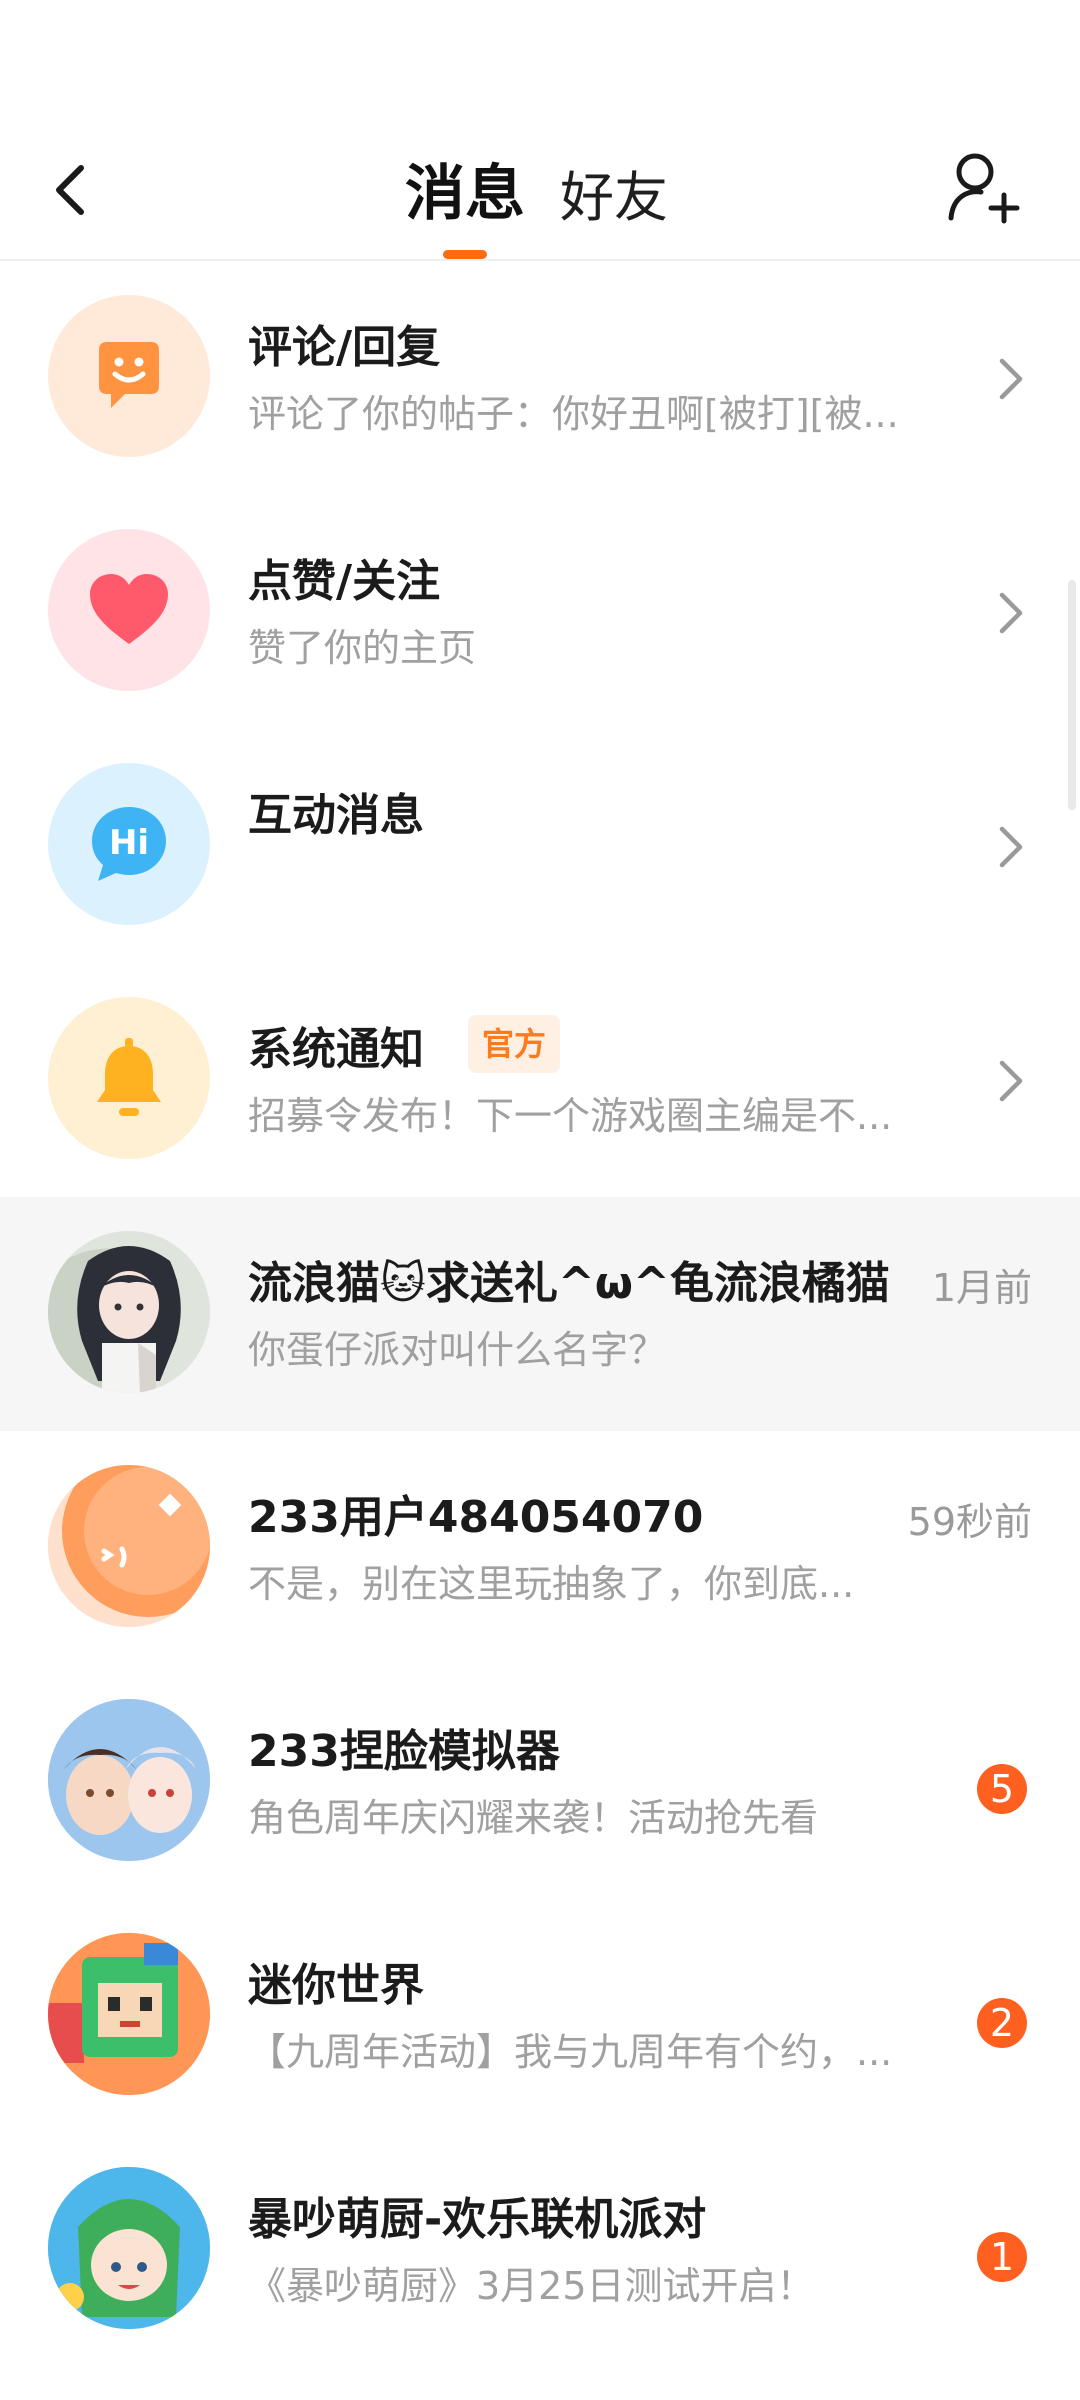 The width and height of the screenshot is (1080, 2400). What do you see at coordinates (477, 2219) in the screenshot?
I see `conversation-name: 暴吵萌厨-欢乐联机派对` at bounding box center [477, 2219].